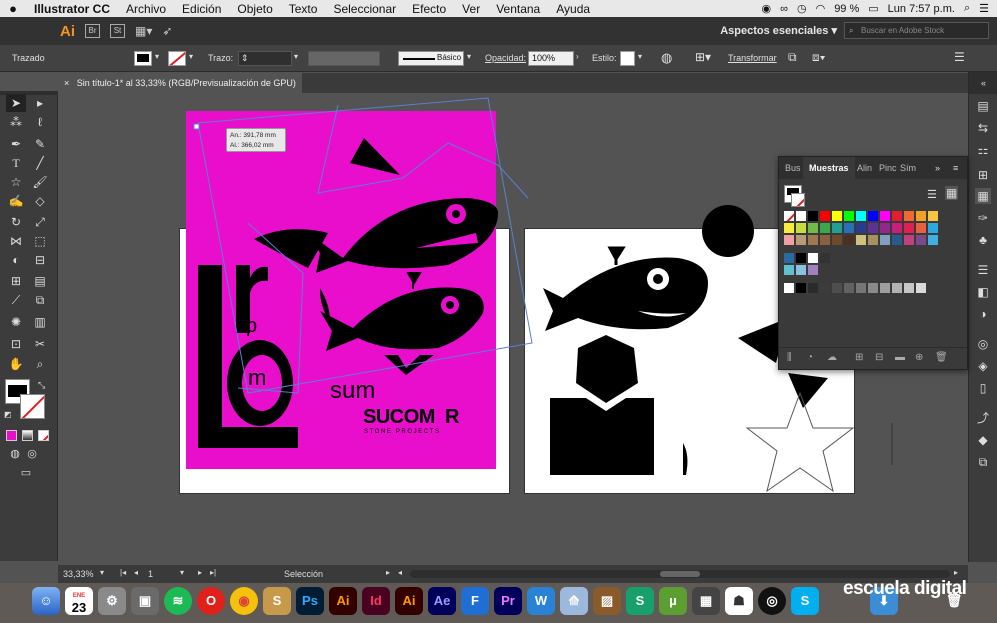  Describe the element at coordinates (640, 56) in the screenshot. I see `style-dropdown-icon: ▾` at that location.